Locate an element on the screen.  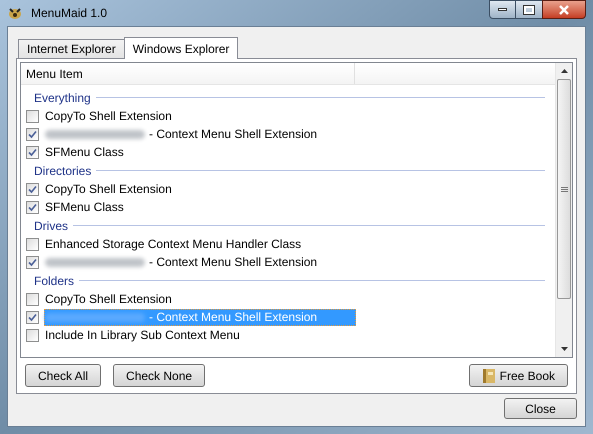
group-header: Everything is located at coordinates (62, 98).